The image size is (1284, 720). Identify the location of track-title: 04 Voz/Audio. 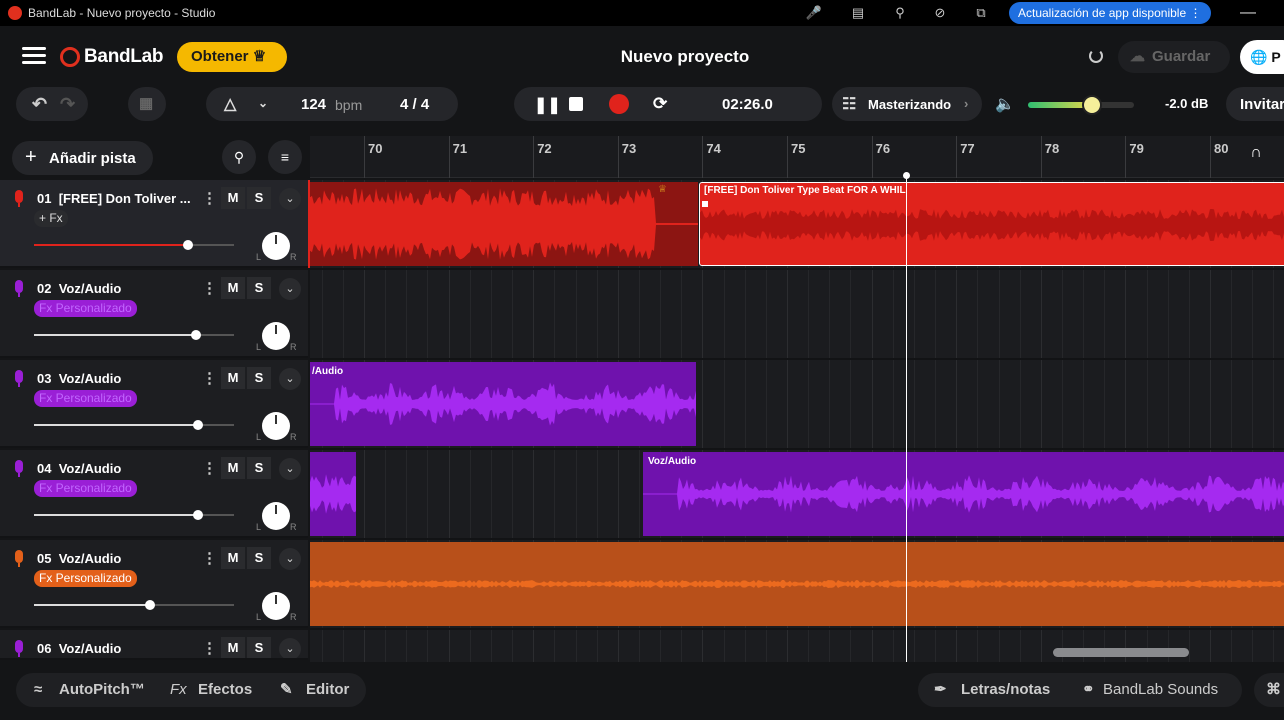
(79, 468).